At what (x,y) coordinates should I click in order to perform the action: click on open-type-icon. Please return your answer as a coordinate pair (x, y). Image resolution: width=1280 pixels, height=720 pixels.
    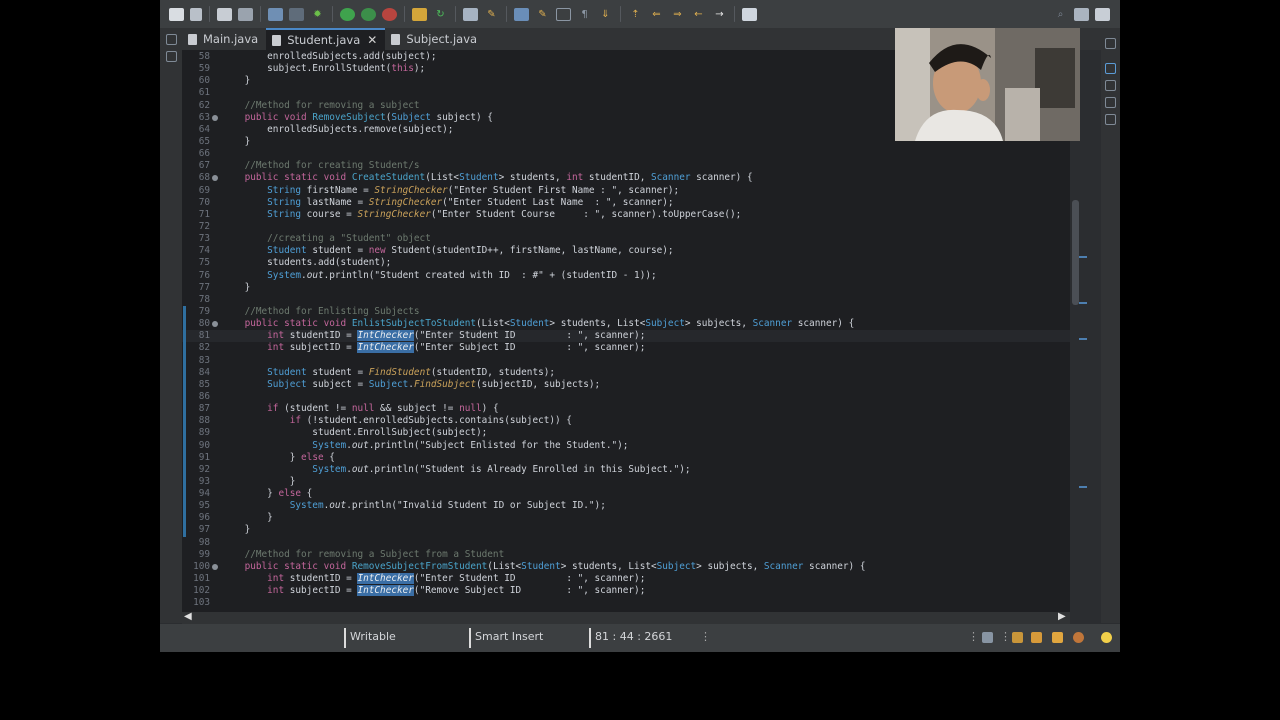
    Looking at the image, I should click on (470, 14).